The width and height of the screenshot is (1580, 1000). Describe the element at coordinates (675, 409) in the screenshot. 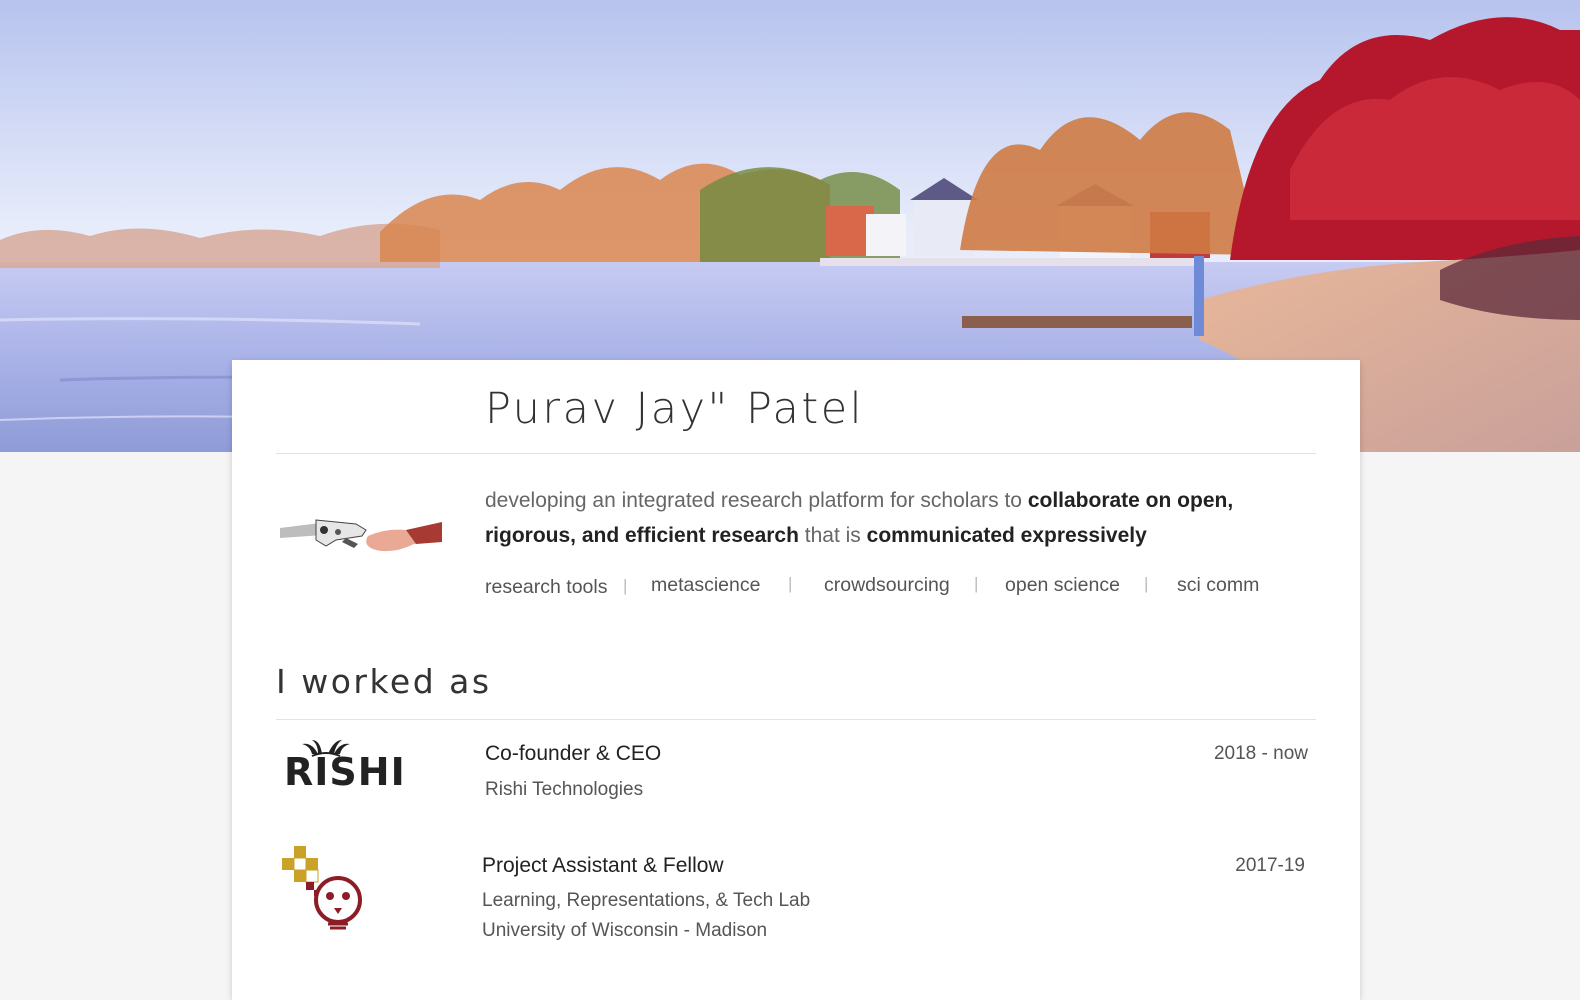

I see `profile-name: Purav Jay" Patel` at that location.